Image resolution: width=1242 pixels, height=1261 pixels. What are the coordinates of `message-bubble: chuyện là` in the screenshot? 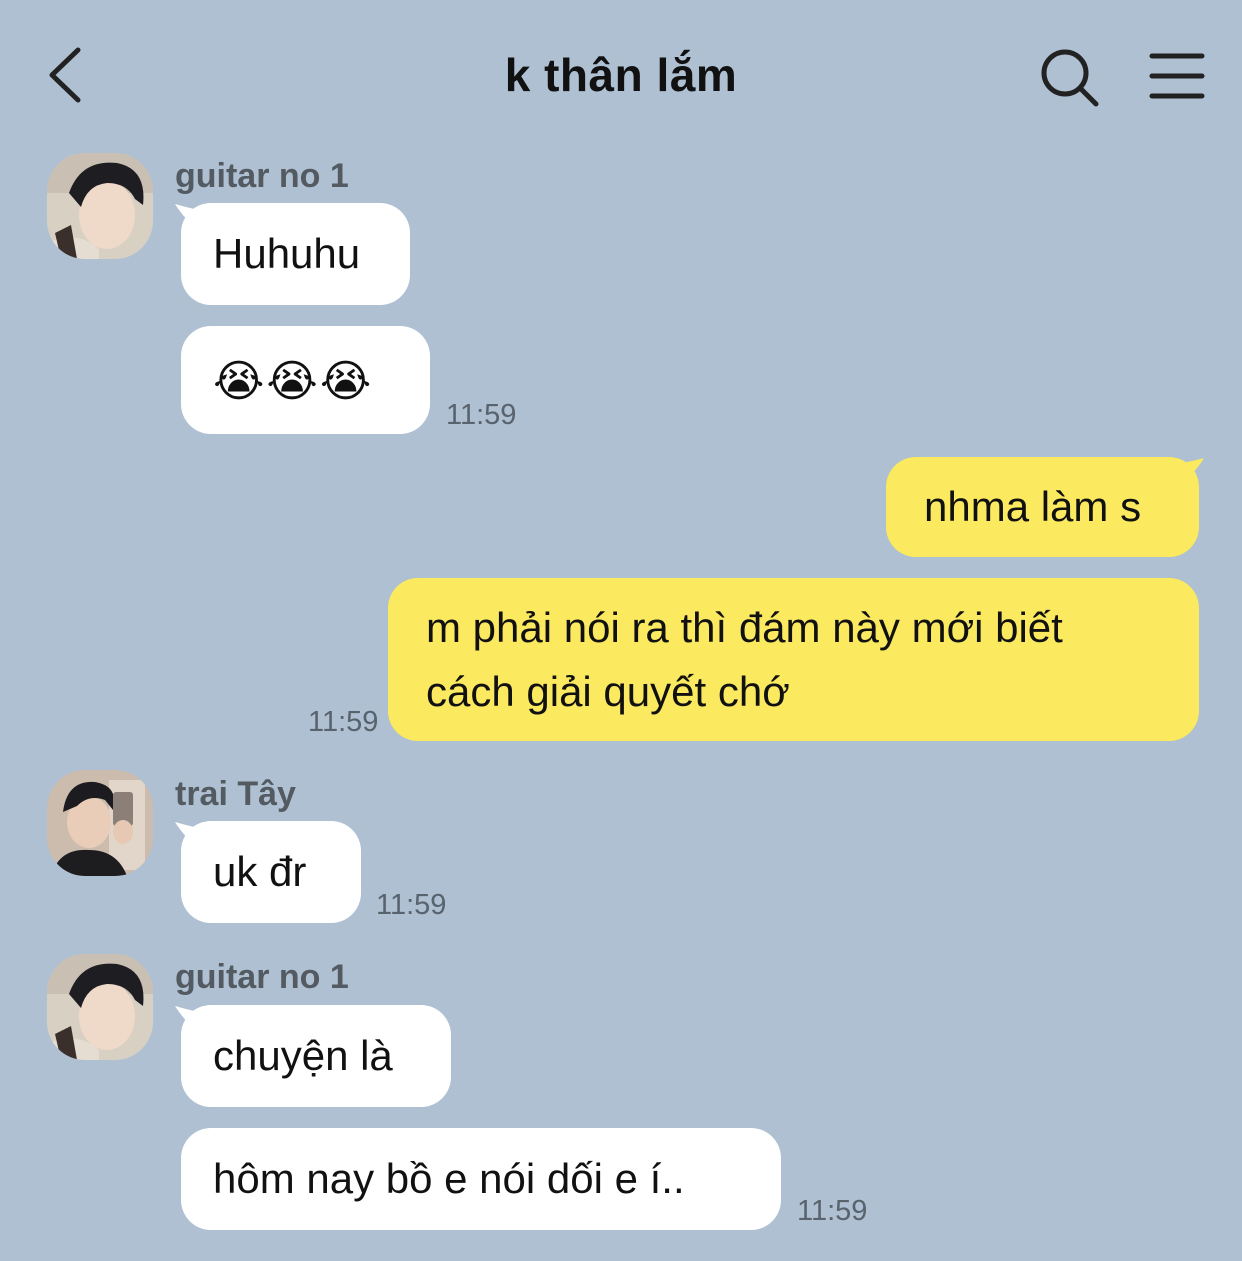 It's located at (316, 1056).